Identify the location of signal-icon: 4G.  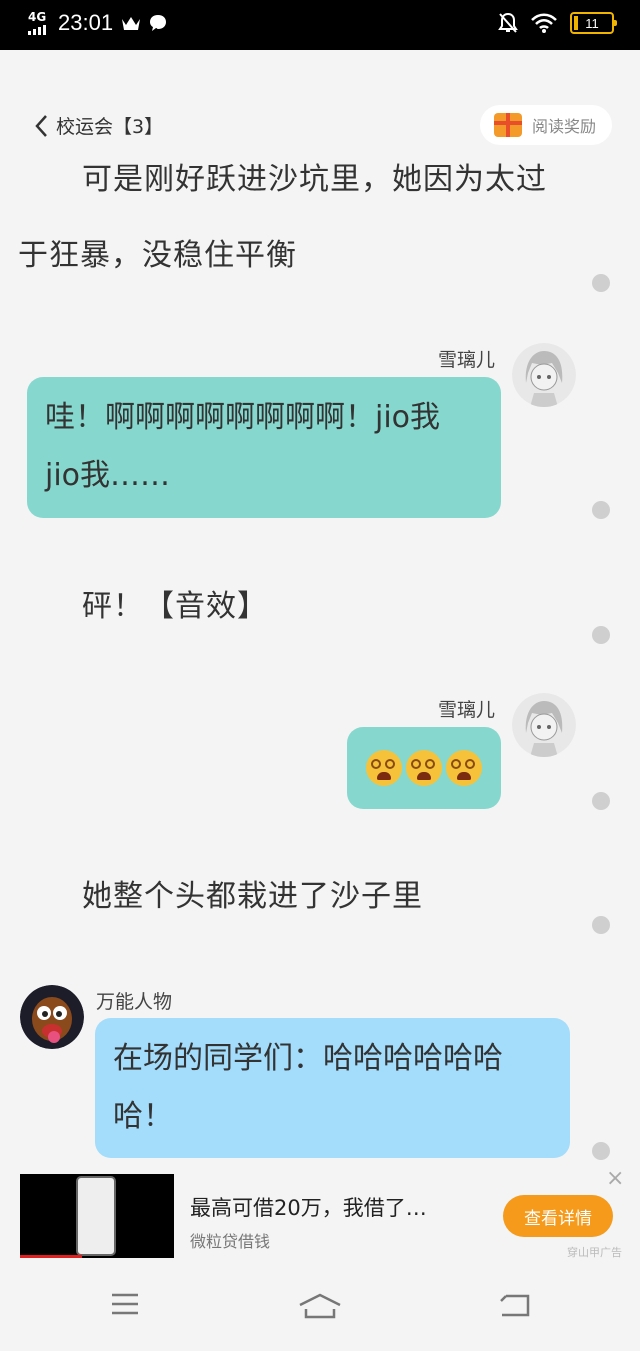
(39, 23).